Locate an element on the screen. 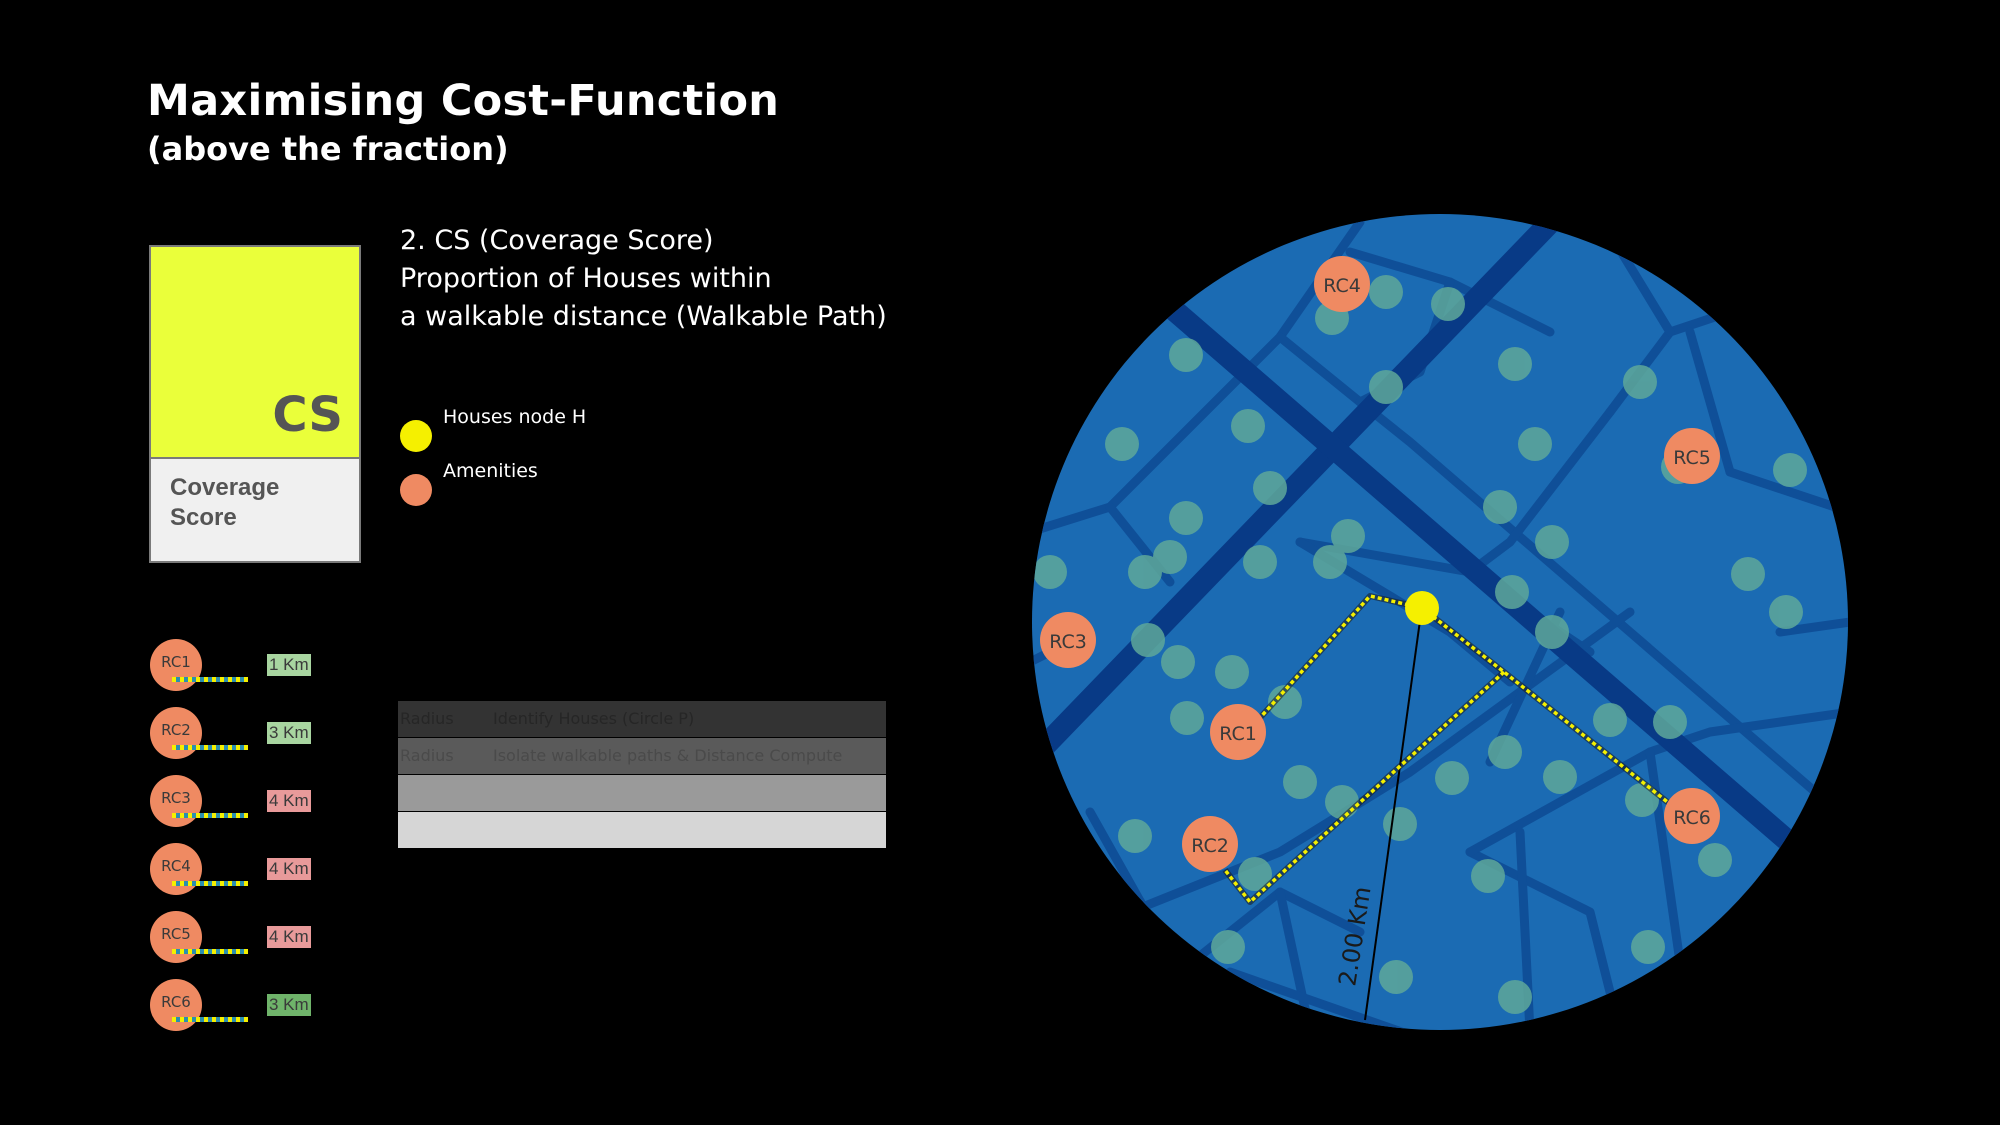 The height and width of the screenshot is (1125, 2000). map-amenity-rc4: RC4 is located at coordinates (1342, 284).